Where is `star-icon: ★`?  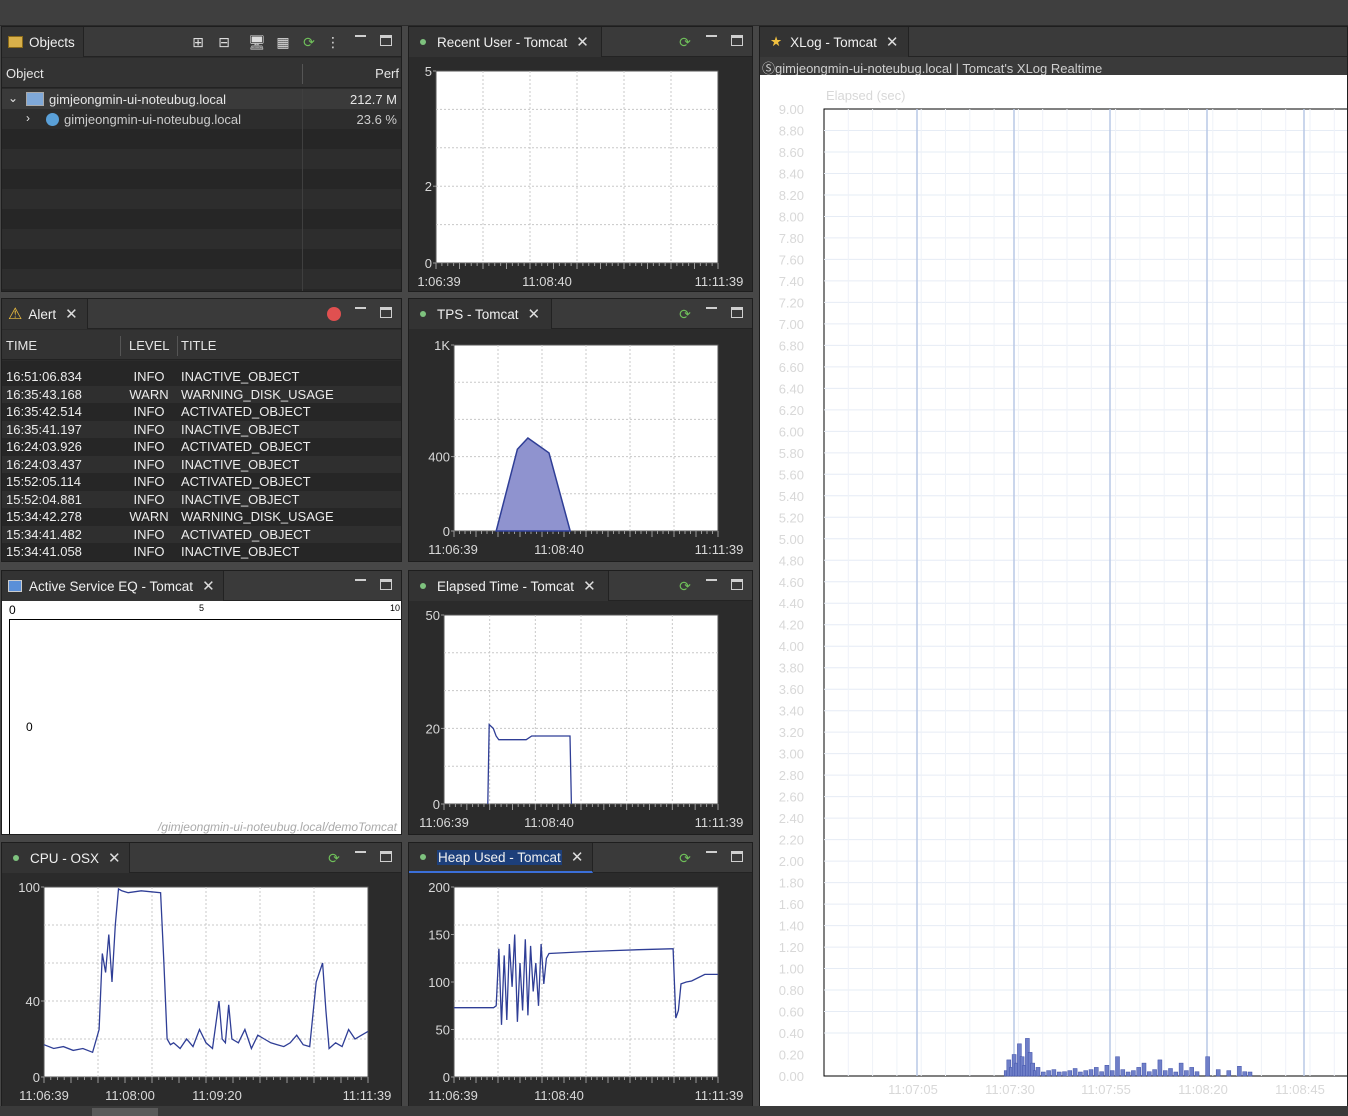 star-icon: ★ is located at coordinates (776, 41).